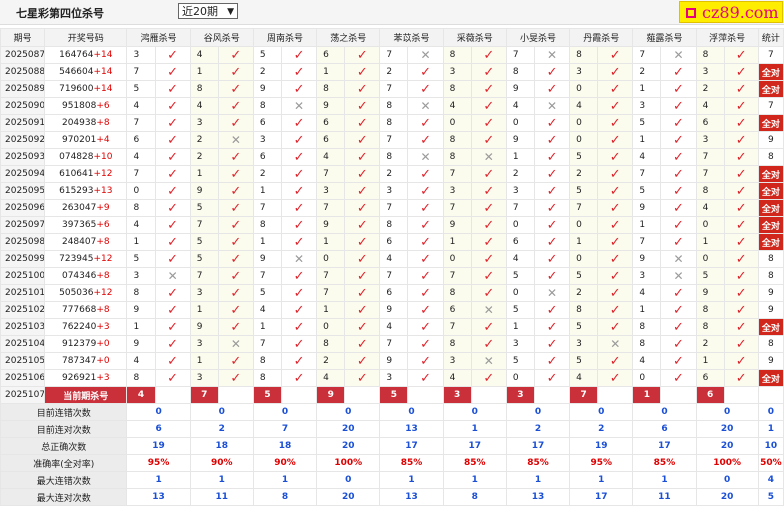  I want to click on stat-cell: 全对, so click(770, 378).